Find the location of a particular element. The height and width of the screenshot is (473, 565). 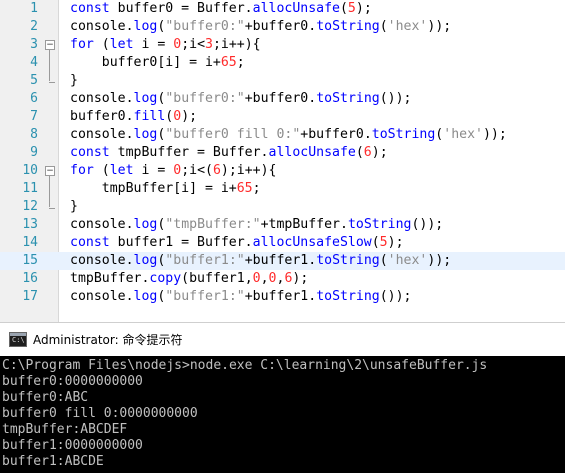

code-token: let is located at coordinates (121, 170).